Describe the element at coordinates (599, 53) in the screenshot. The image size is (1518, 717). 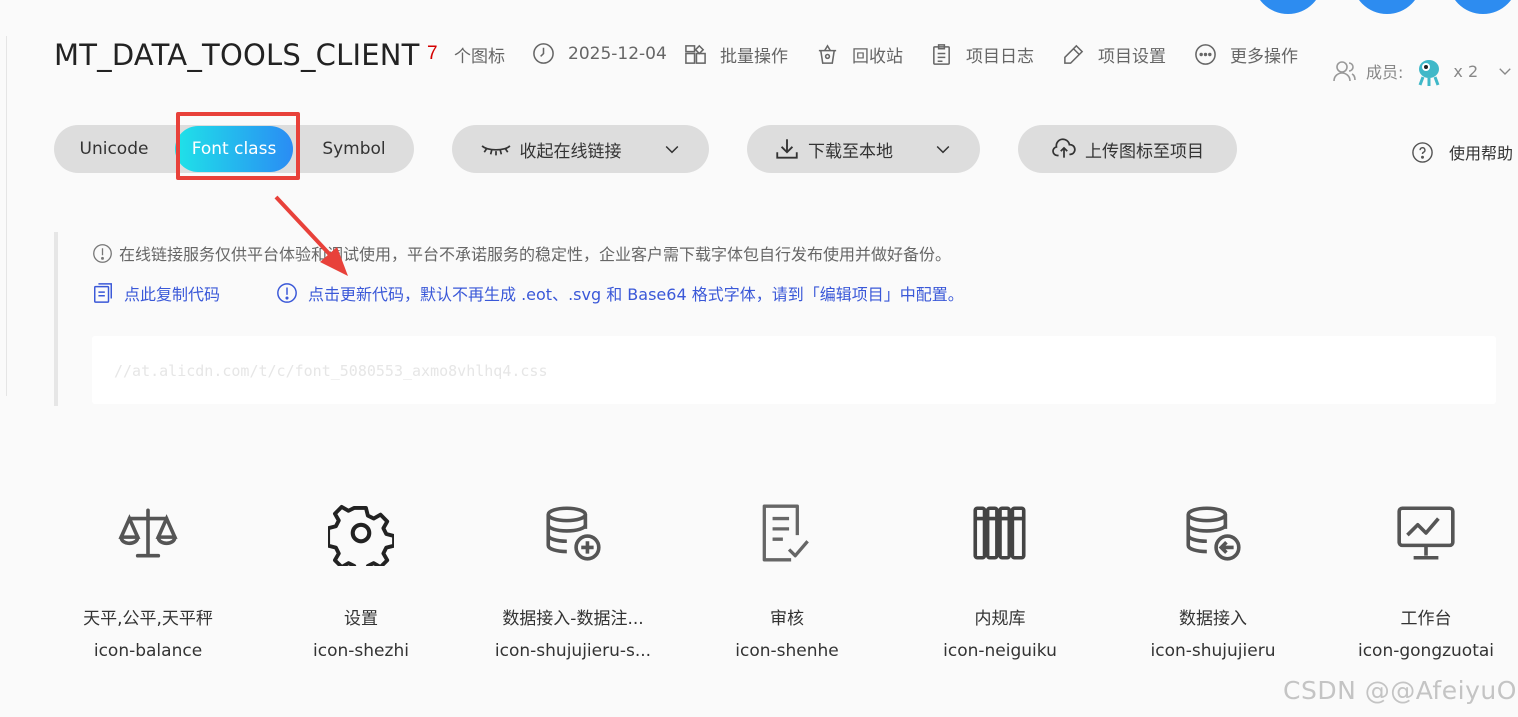
I see `date-info: 2025-12-04` at that location.